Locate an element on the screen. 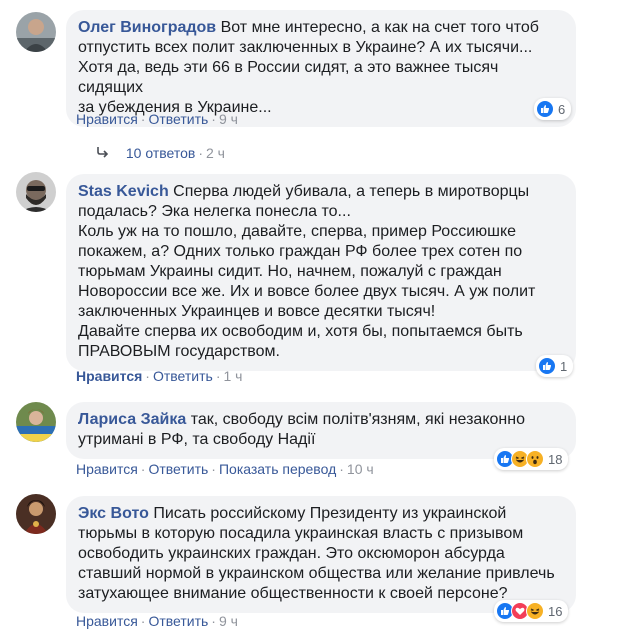  view-replies-link: 10 ответов · 2 ч is located at coordinates (160, 153).